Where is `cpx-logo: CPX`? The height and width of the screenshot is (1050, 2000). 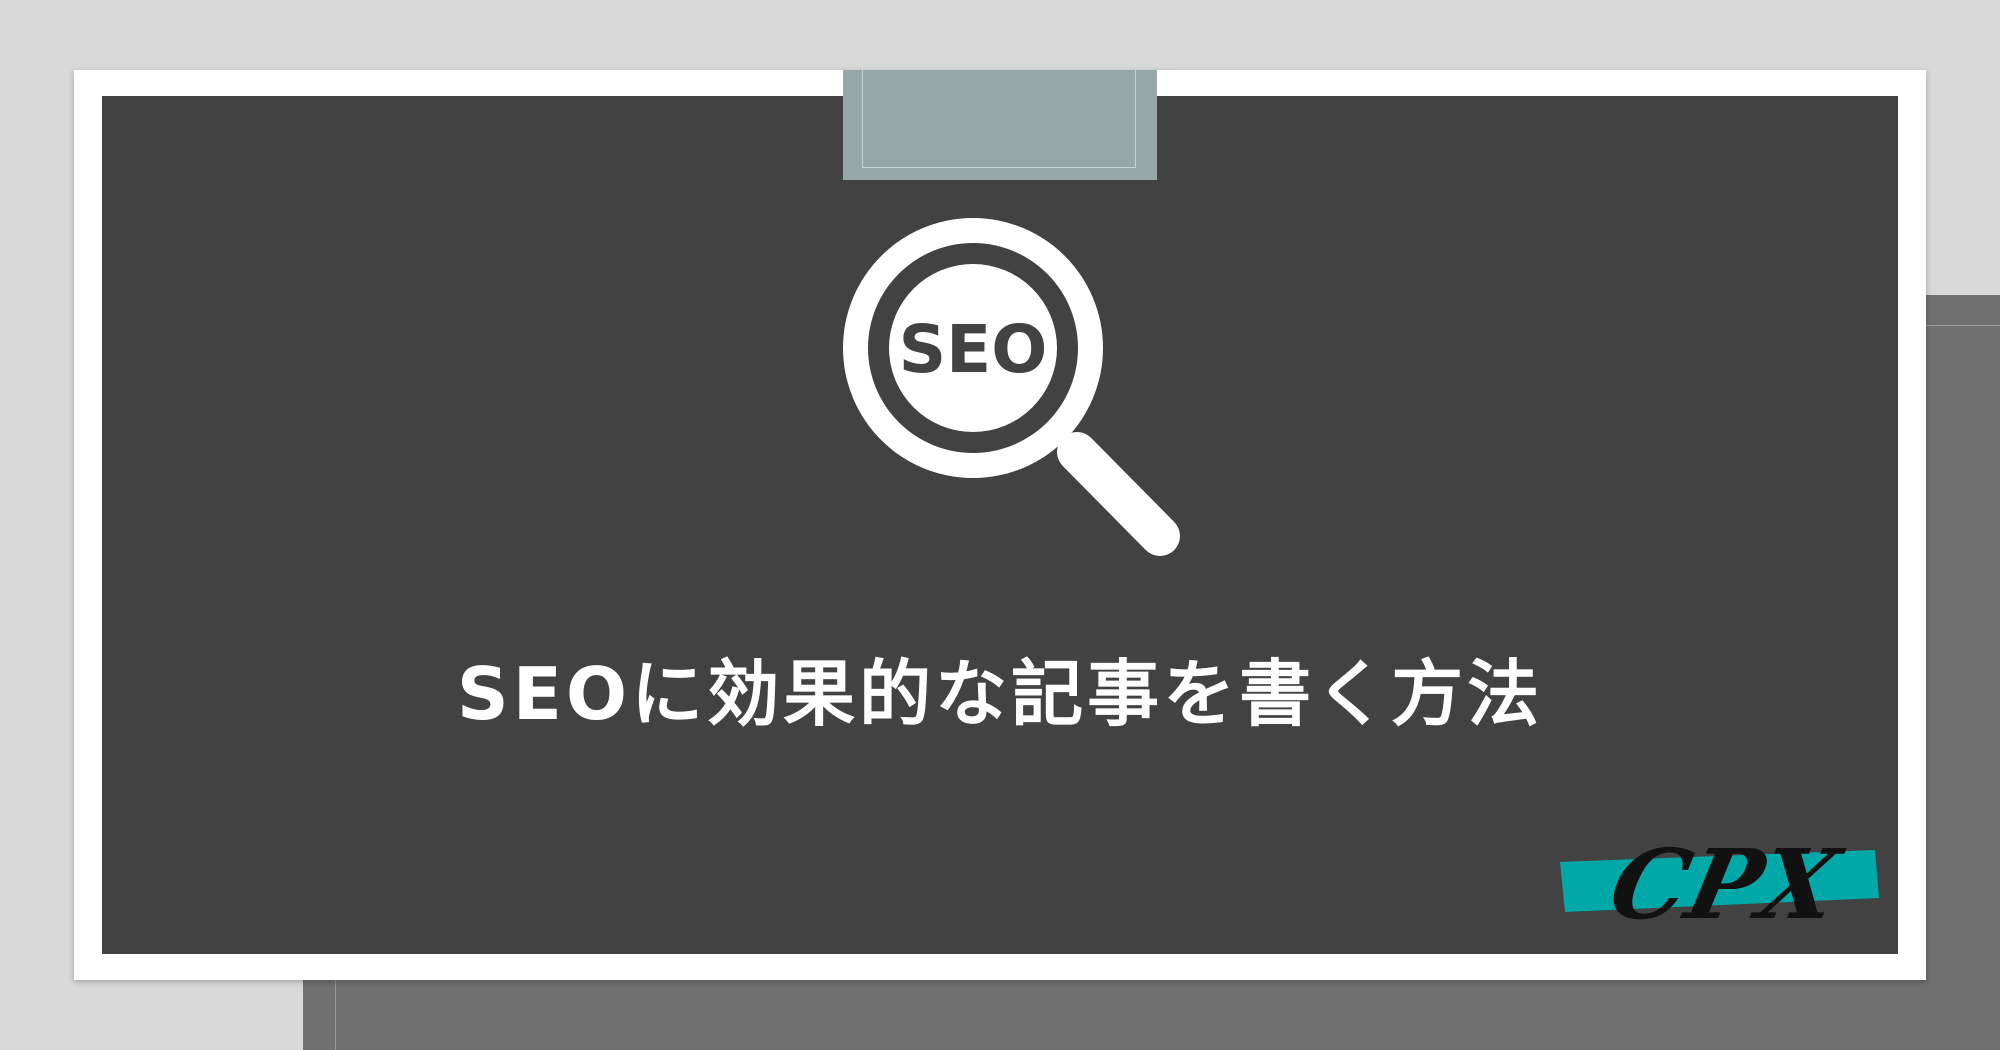
cpx-logo: CPX is located at coordinates (1719, 884).